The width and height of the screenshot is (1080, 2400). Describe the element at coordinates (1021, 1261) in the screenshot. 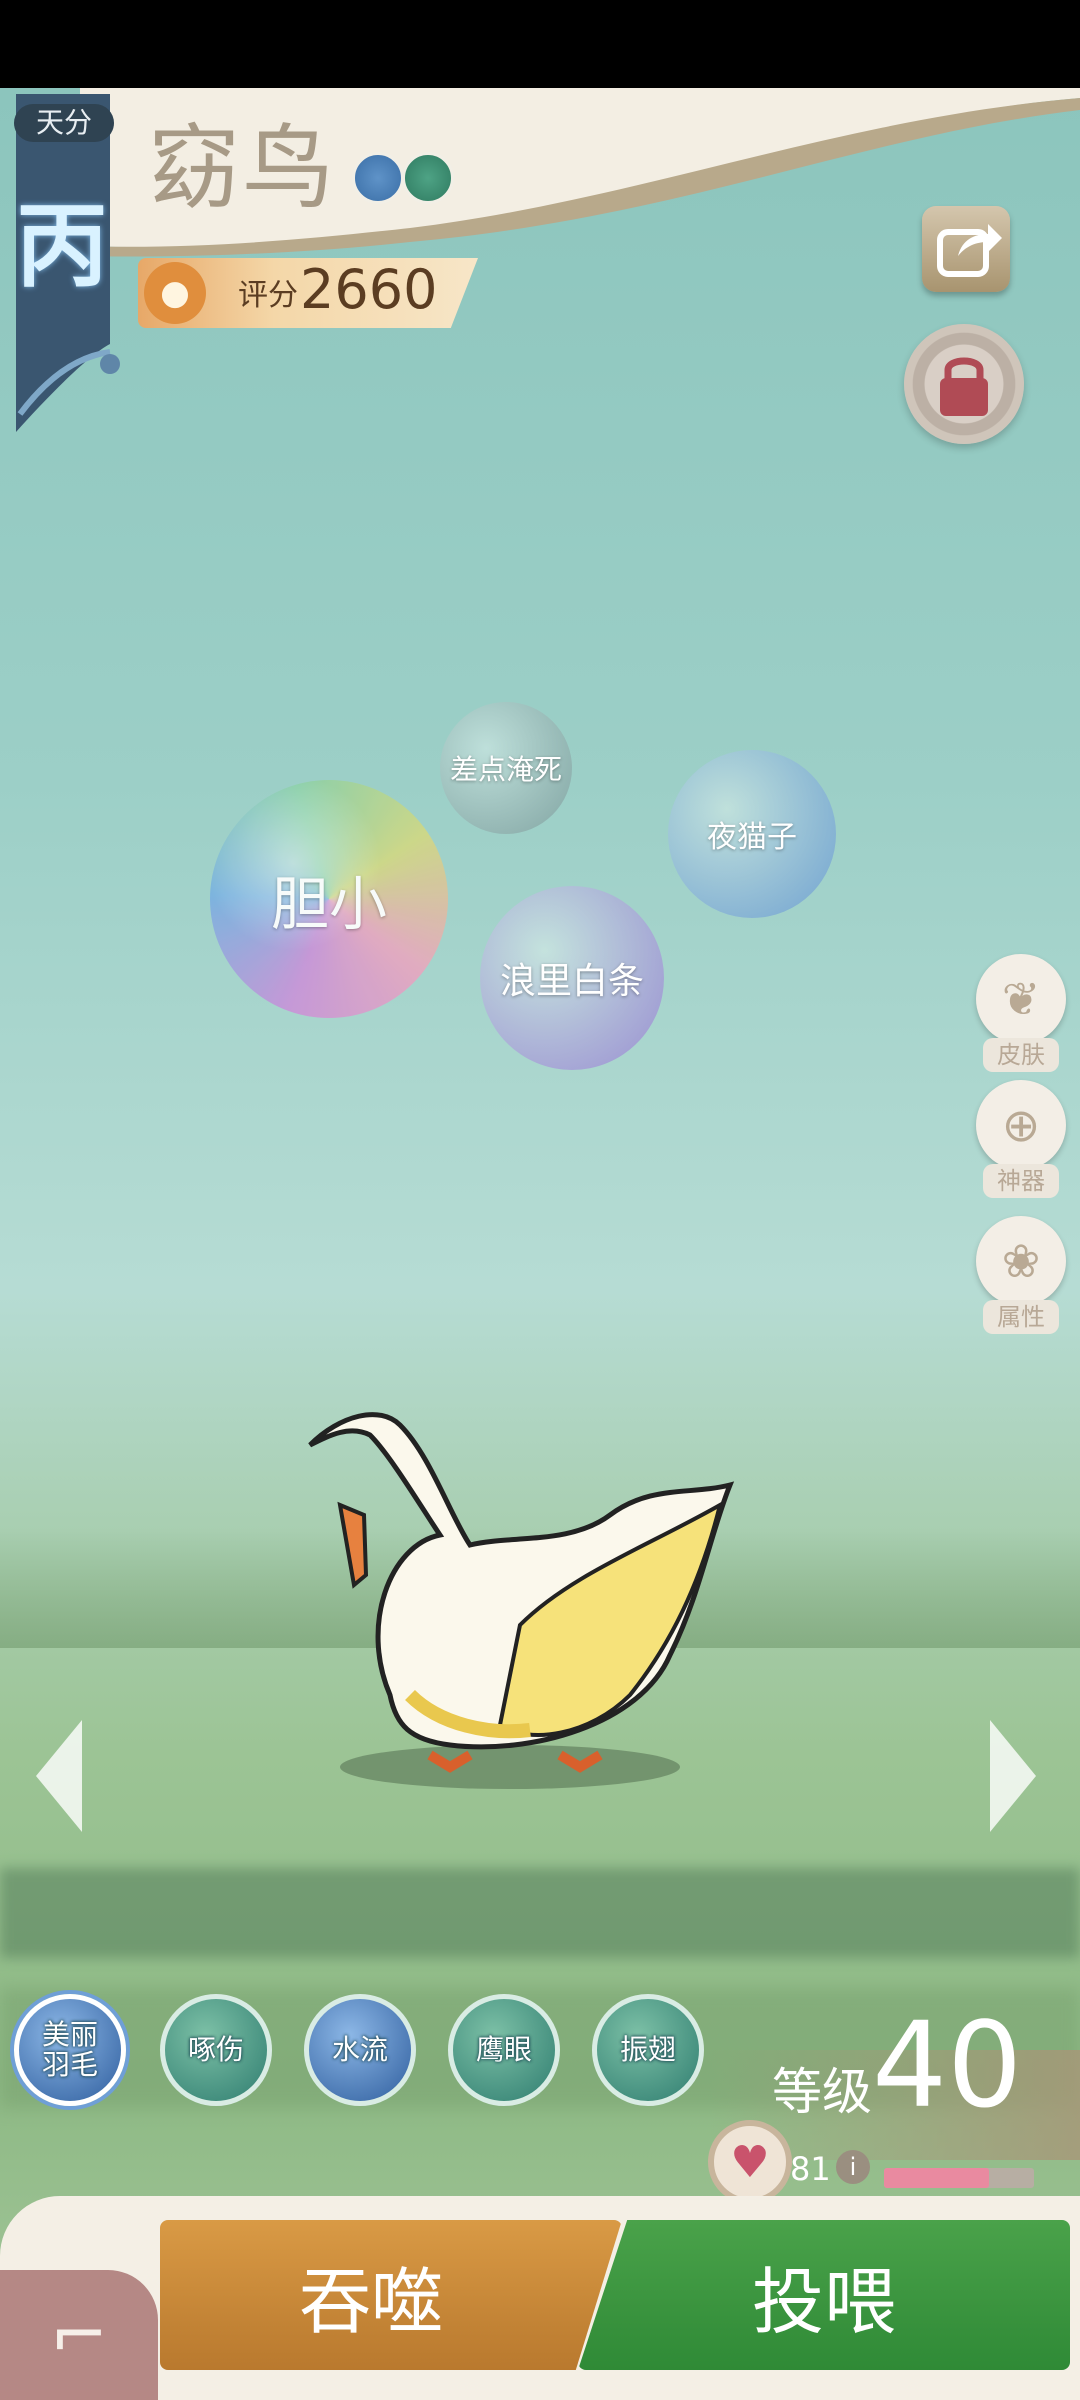

I see `paw-icon: ❀` at that location.